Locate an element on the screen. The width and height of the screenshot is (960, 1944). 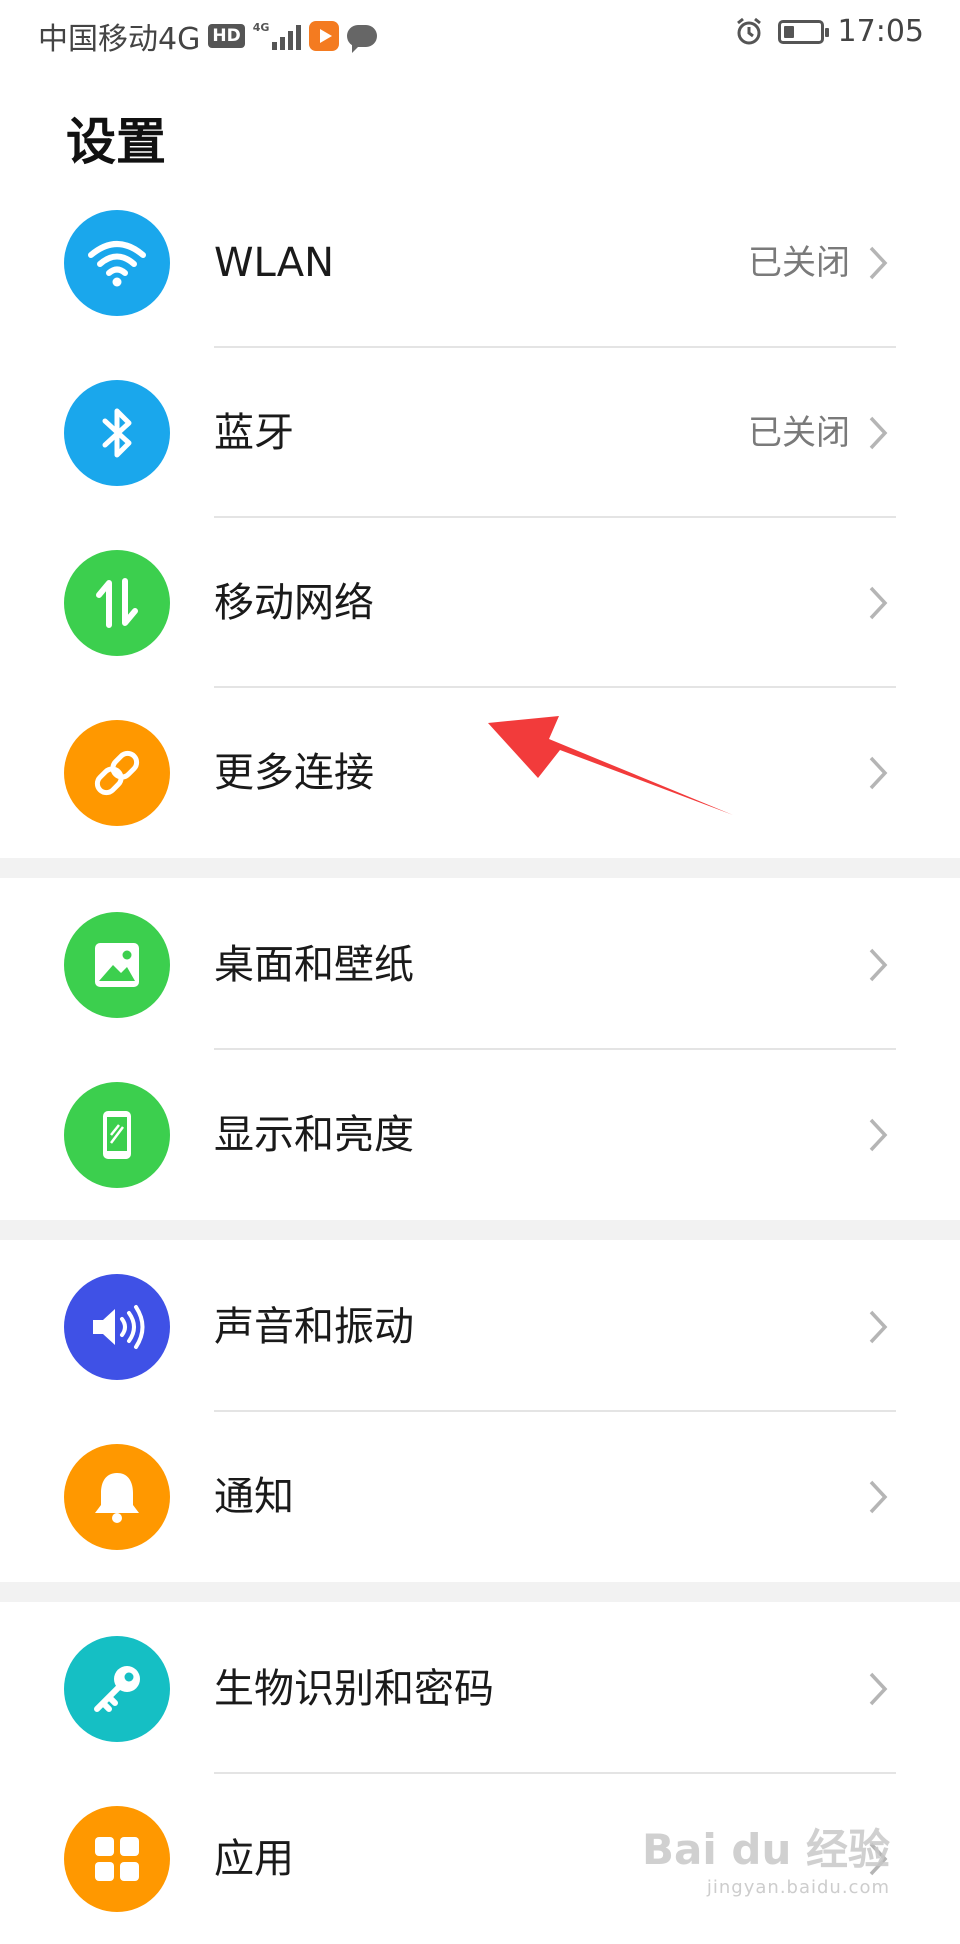
settings-item-biometrics-password: 生物识别和密码 is located at coordinates (480, 1689).